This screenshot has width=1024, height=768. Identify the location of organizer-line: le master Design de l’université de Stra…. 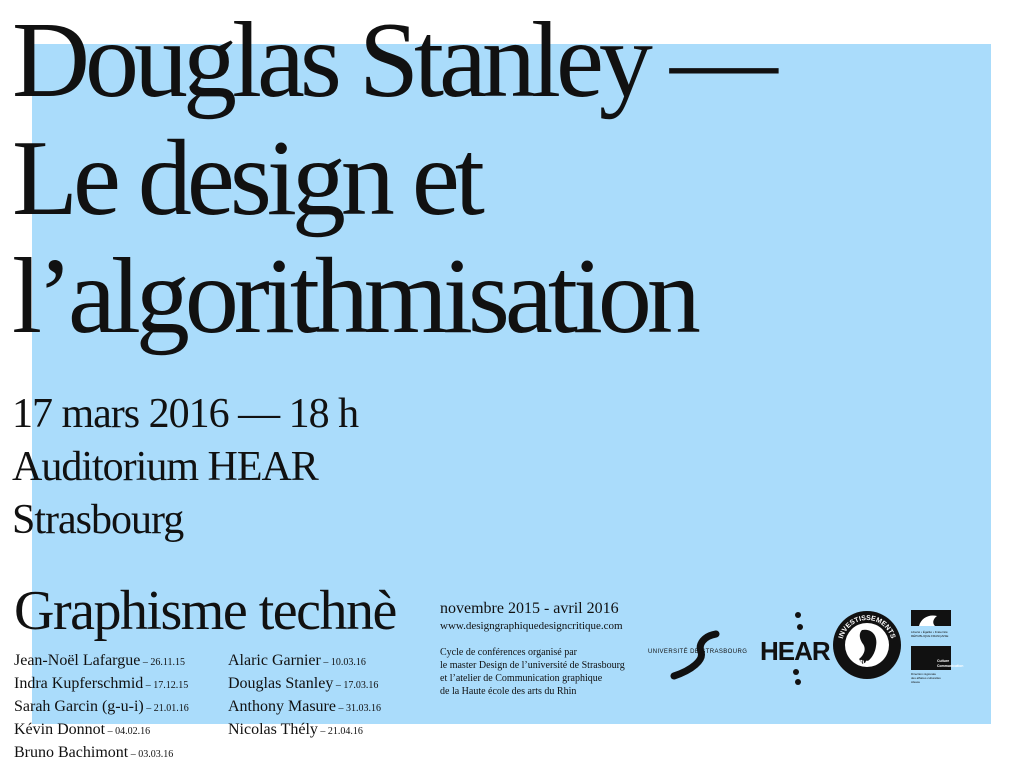
(532, 665).